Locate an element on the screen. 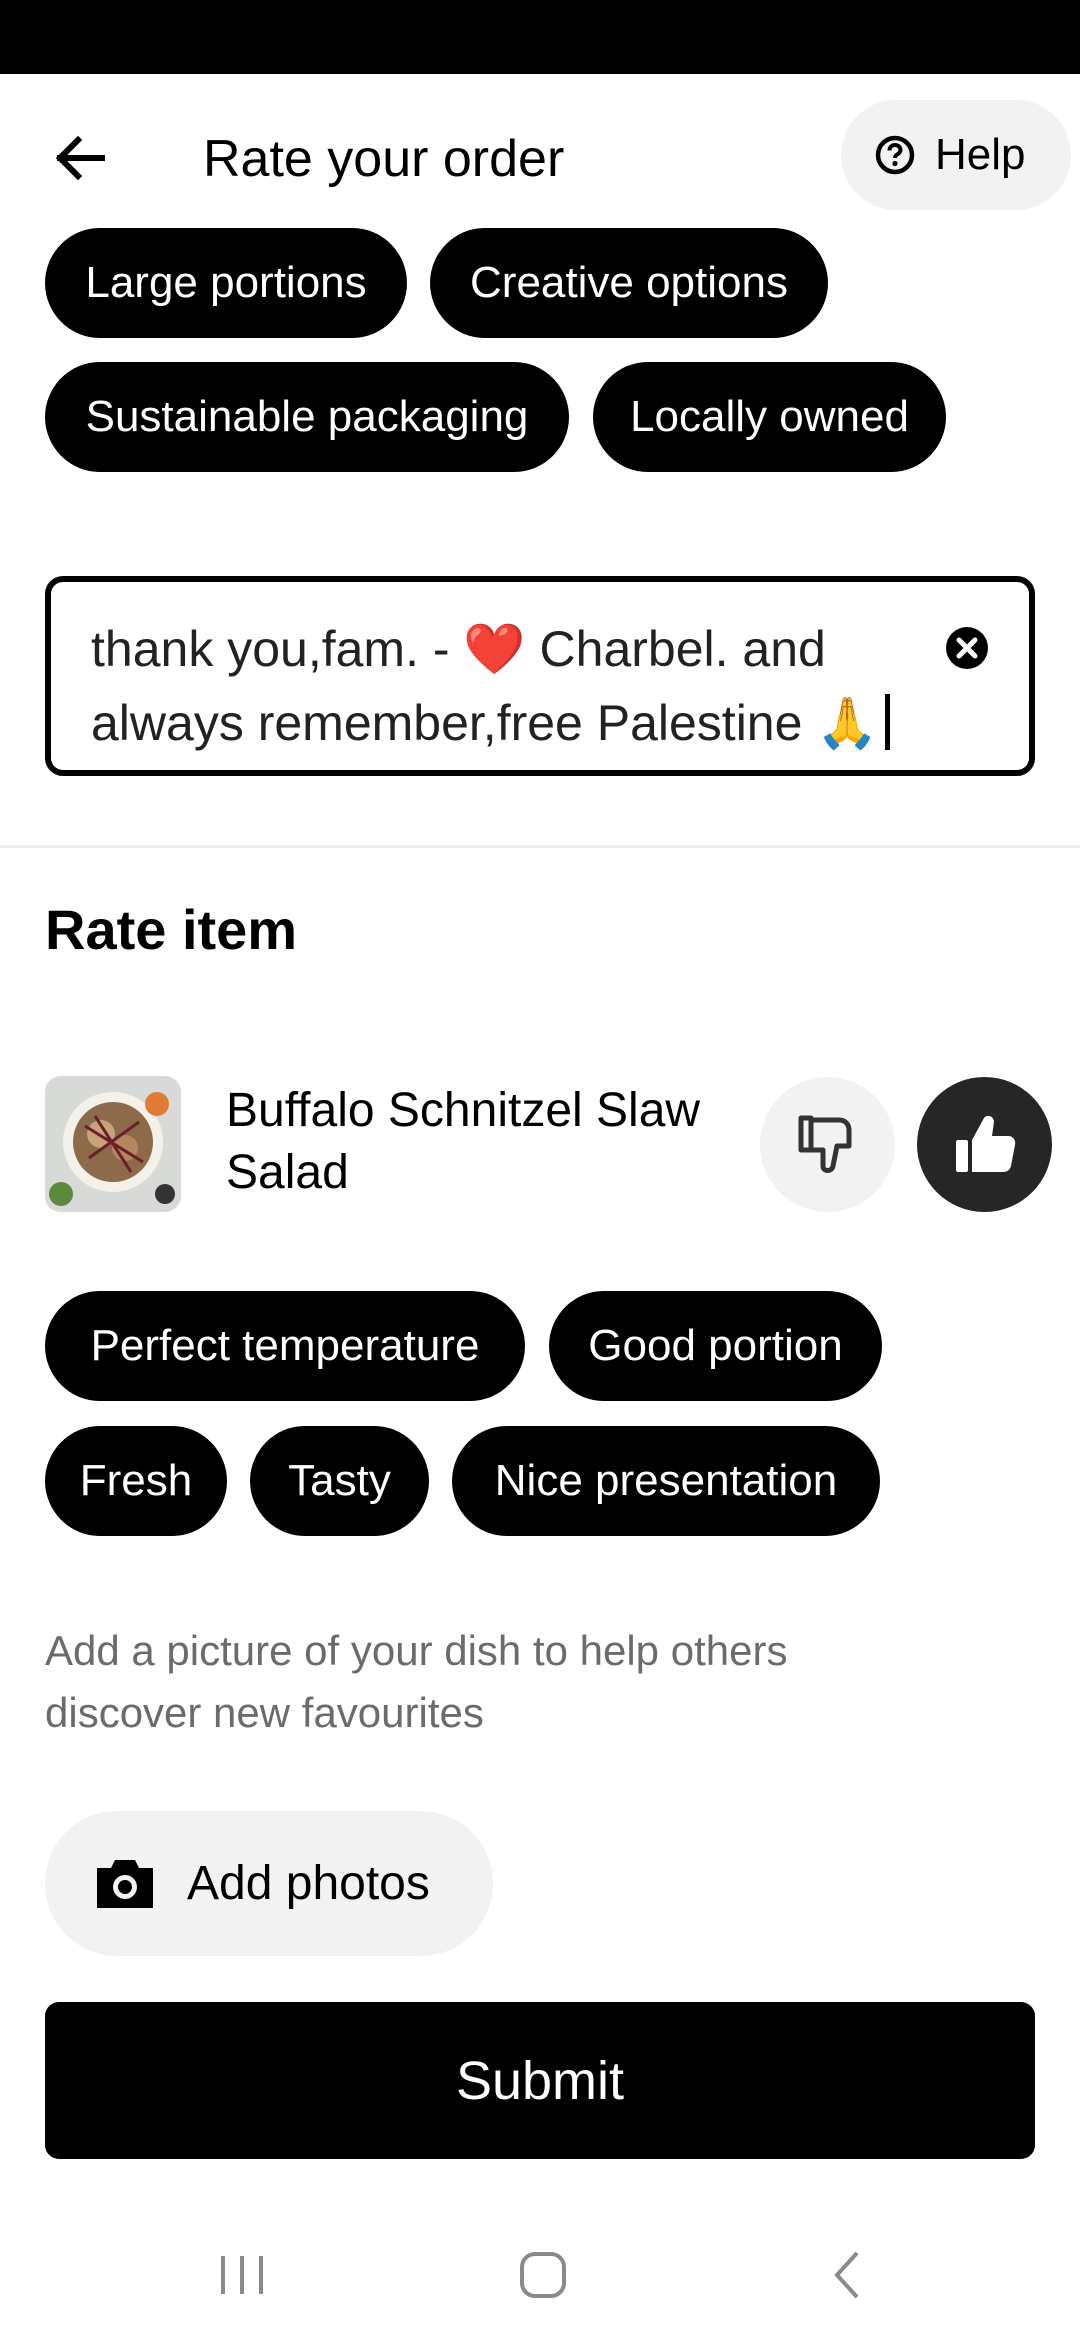 The height and width of the screenshot is (2340, 1080). system-back-button is located at coordinates (847, 2275).